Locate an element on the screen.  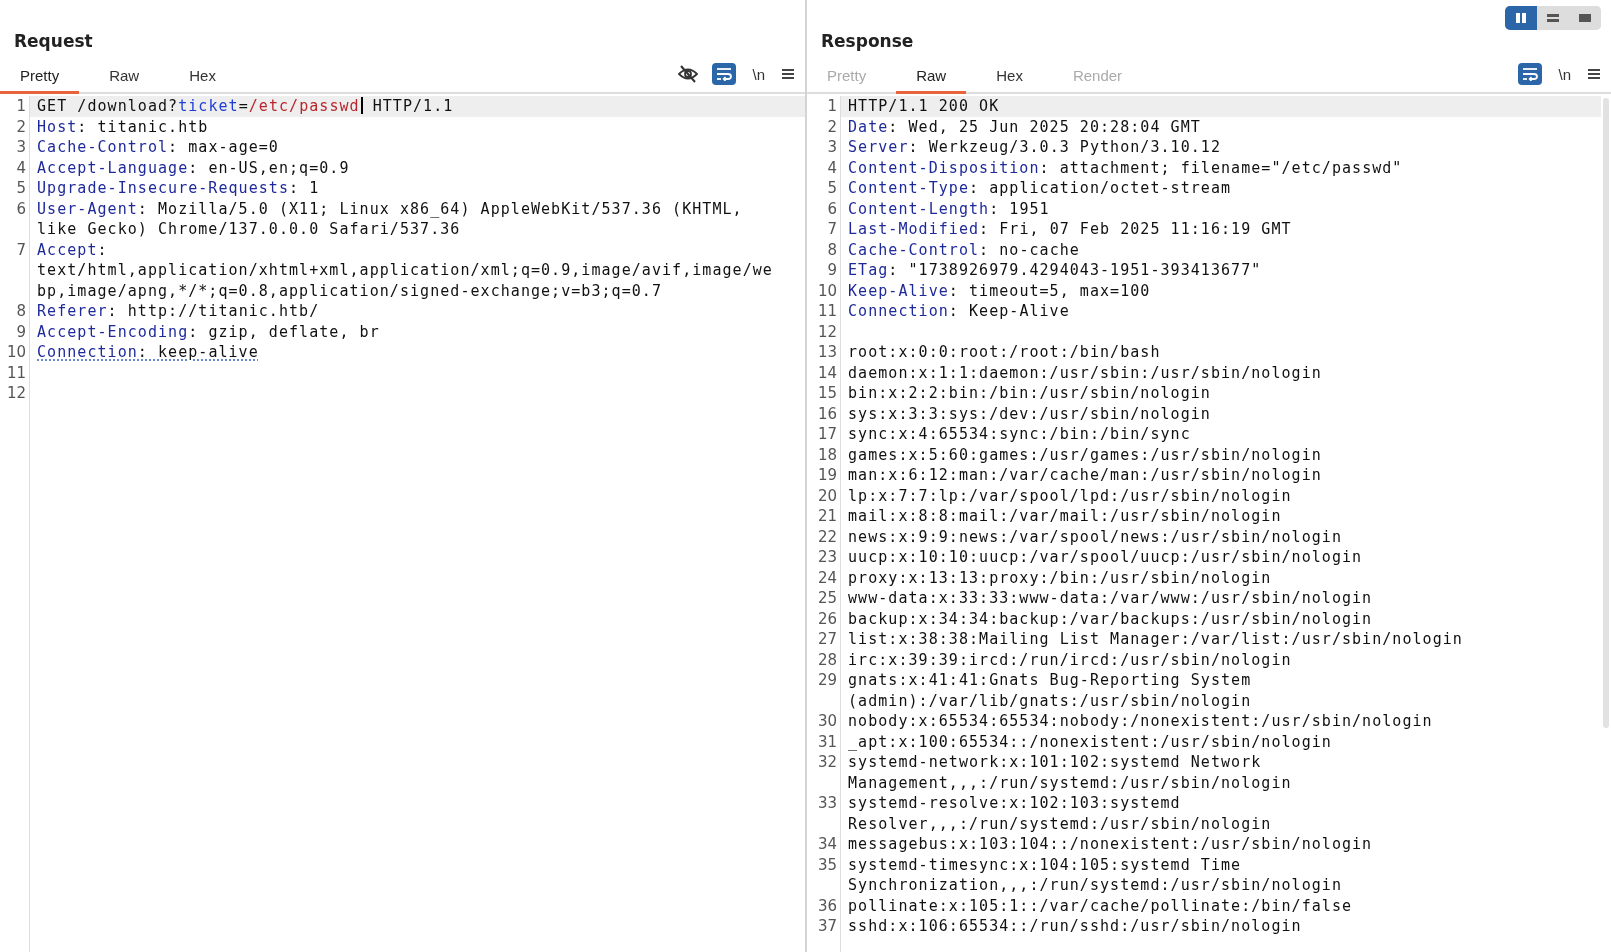
code-line: GET /download?ticket=/etc/passwd HTTP/1.1 is located at coordinates (245, 106).